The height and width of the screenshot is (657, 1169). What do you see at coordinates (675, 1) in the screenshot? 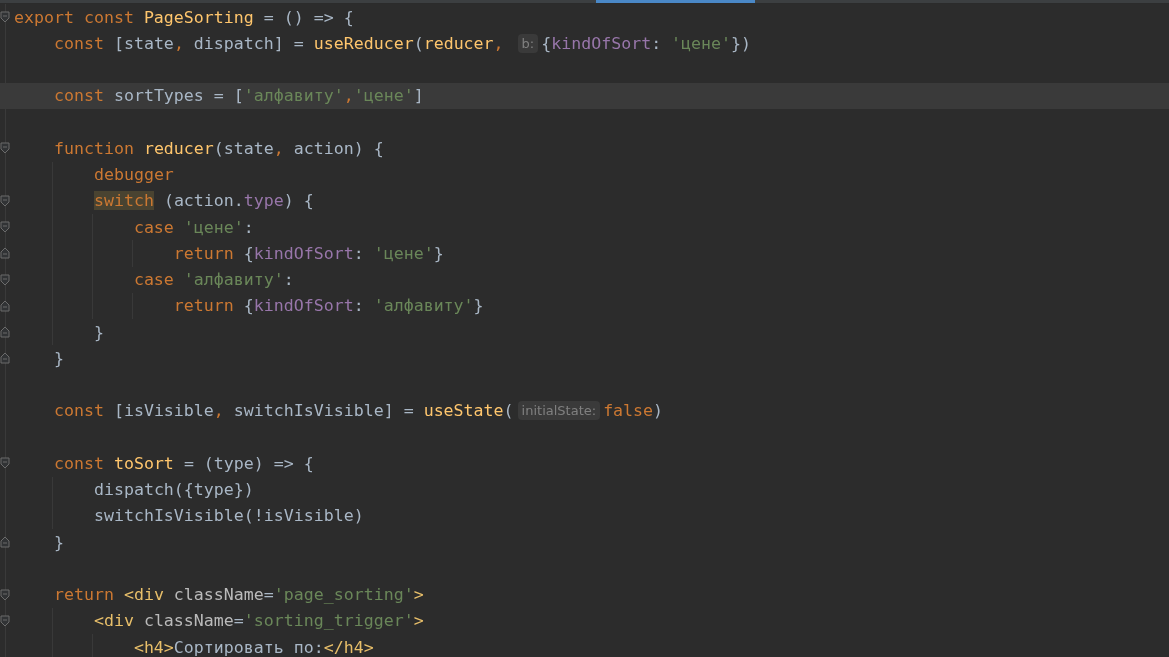
I see `scrollbar-thumb` at bounding box center [675, 1].